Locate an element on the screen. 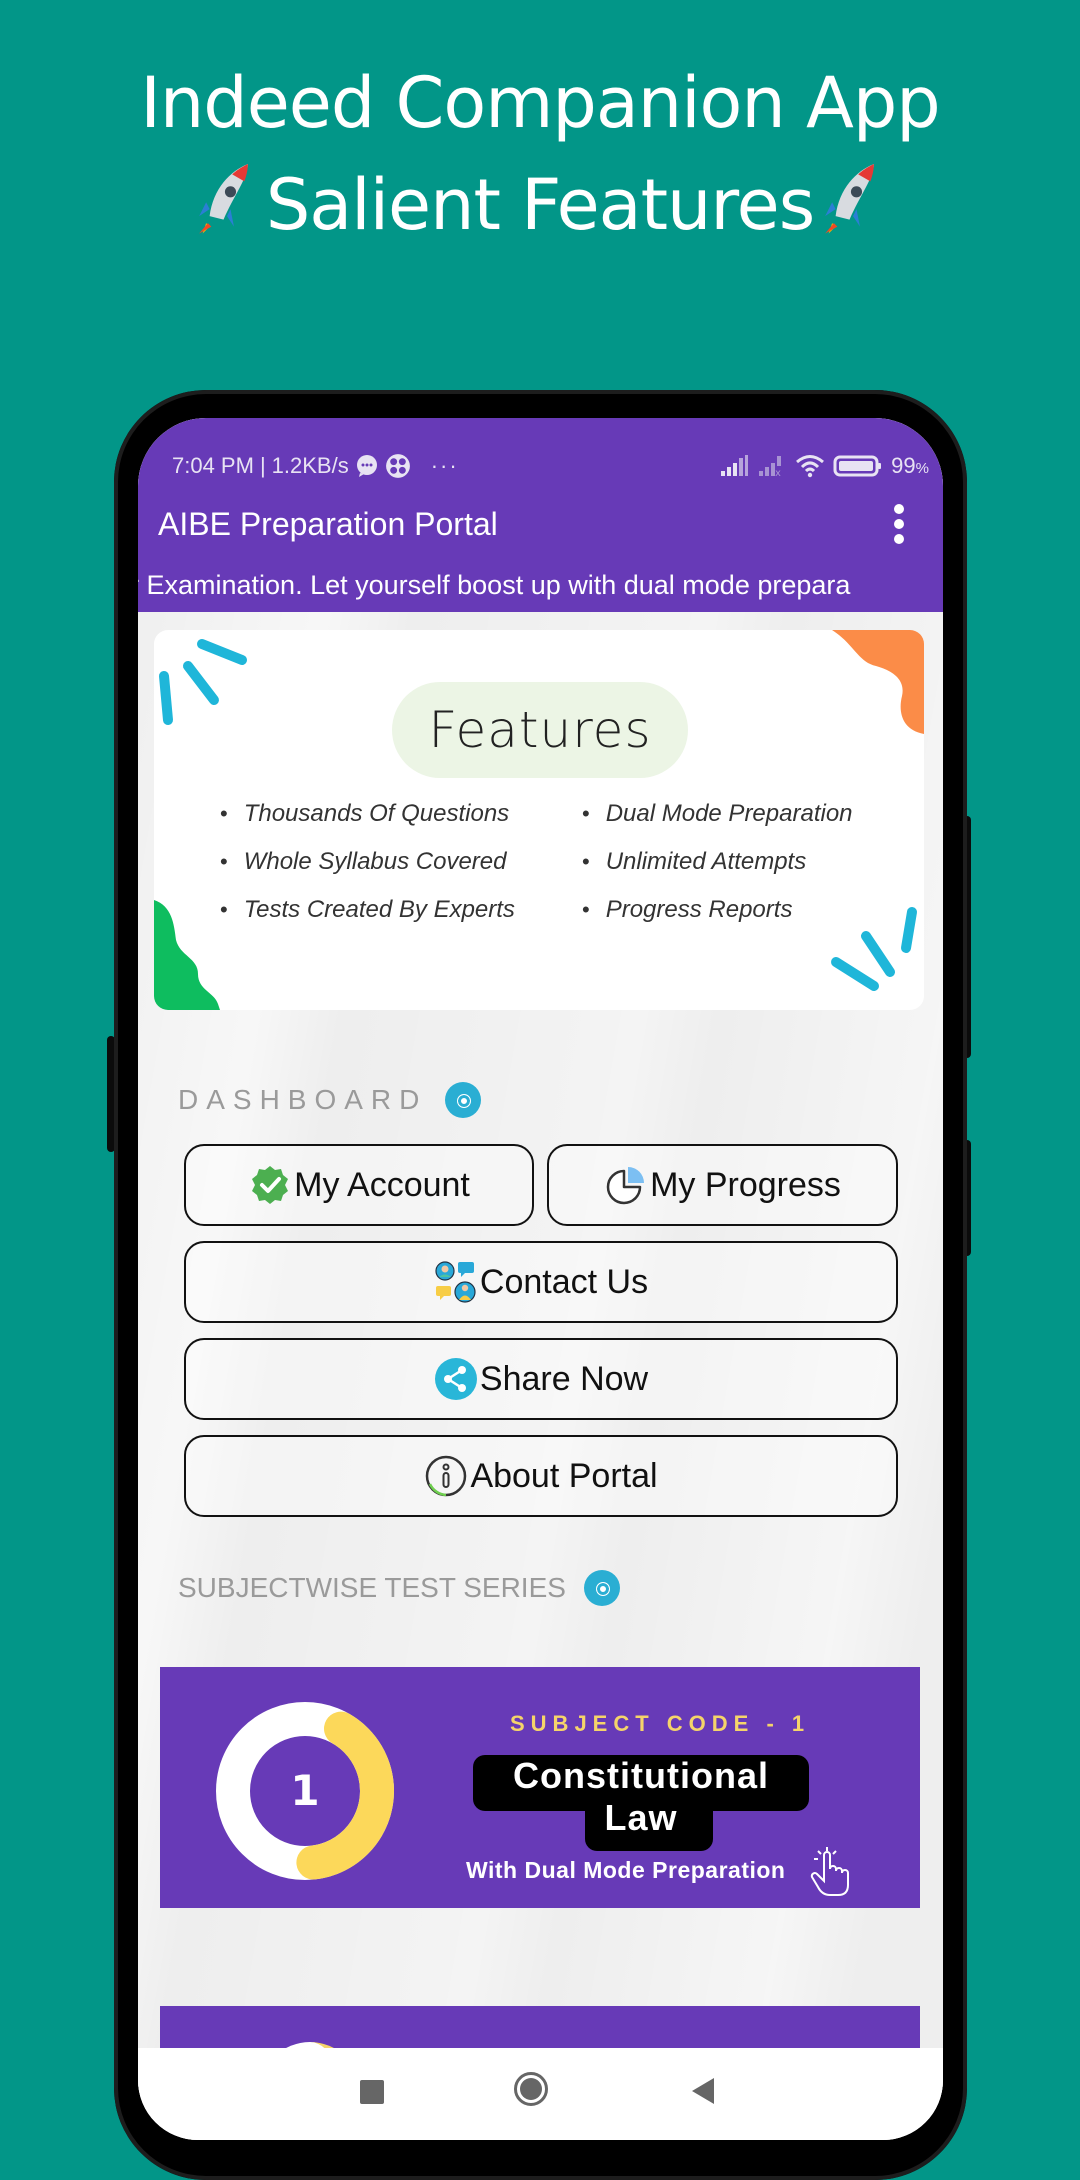 Image resolution: width=1080 pixels, height=2180 pixels. share-now-label: Share Now is located at coordinates (564, 1378).